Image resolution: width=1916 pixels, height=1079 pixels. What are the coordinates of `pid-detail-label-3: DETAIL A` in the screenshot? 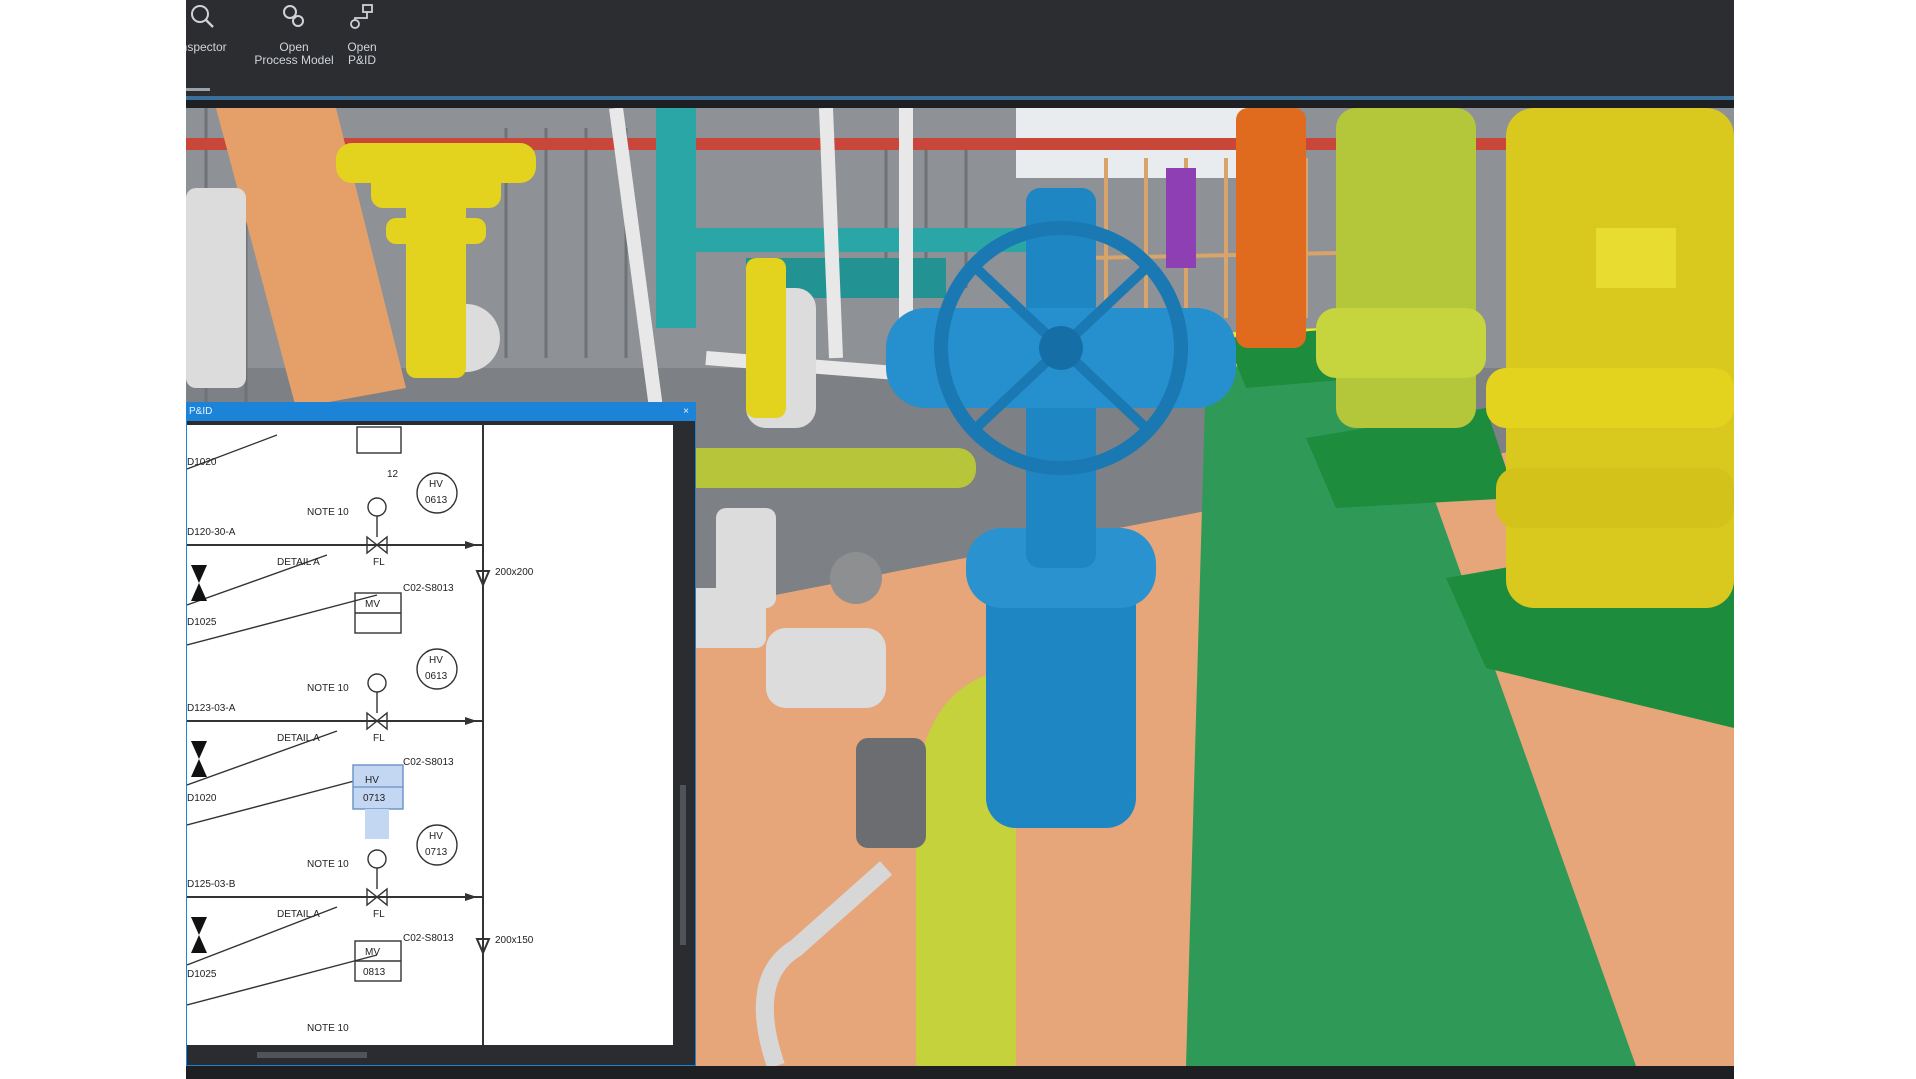 It's located at (298, 914).